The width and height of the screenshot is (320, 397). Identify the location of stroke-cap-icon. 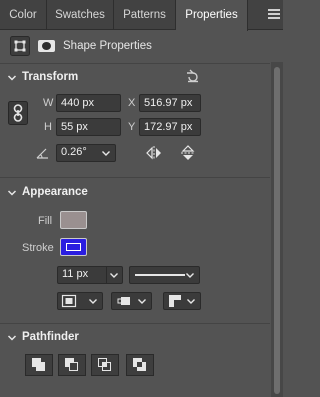
(124, 301).